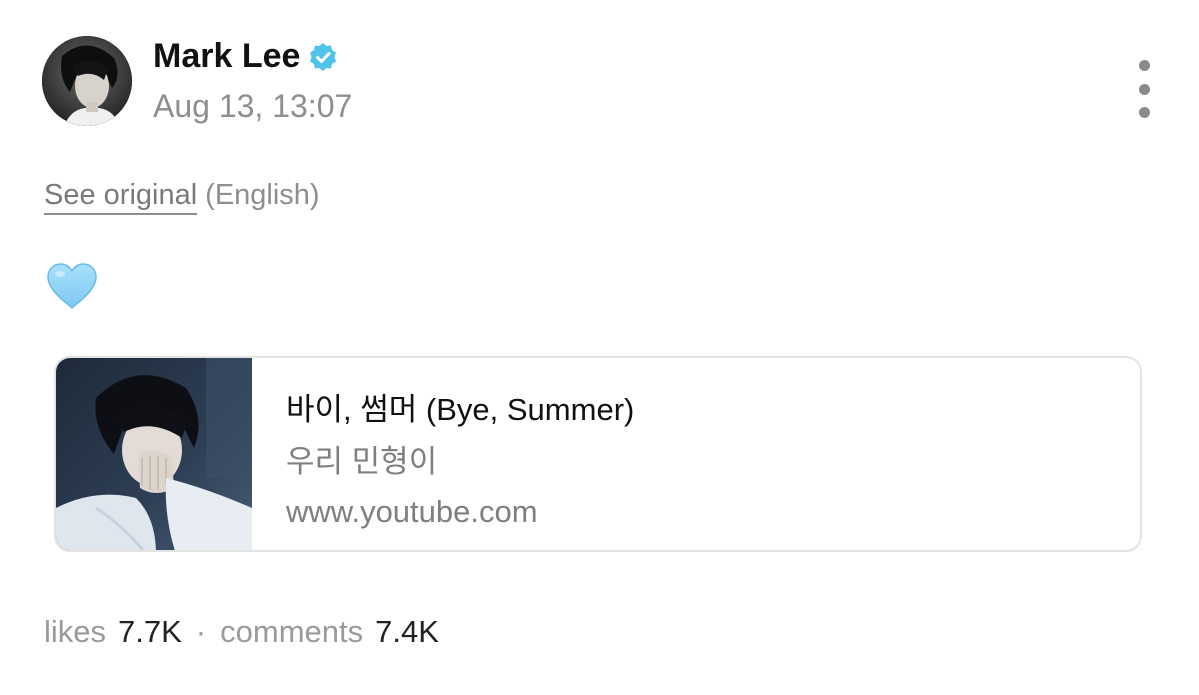  I want to click on see-original-link: See original, so click(121, 197).